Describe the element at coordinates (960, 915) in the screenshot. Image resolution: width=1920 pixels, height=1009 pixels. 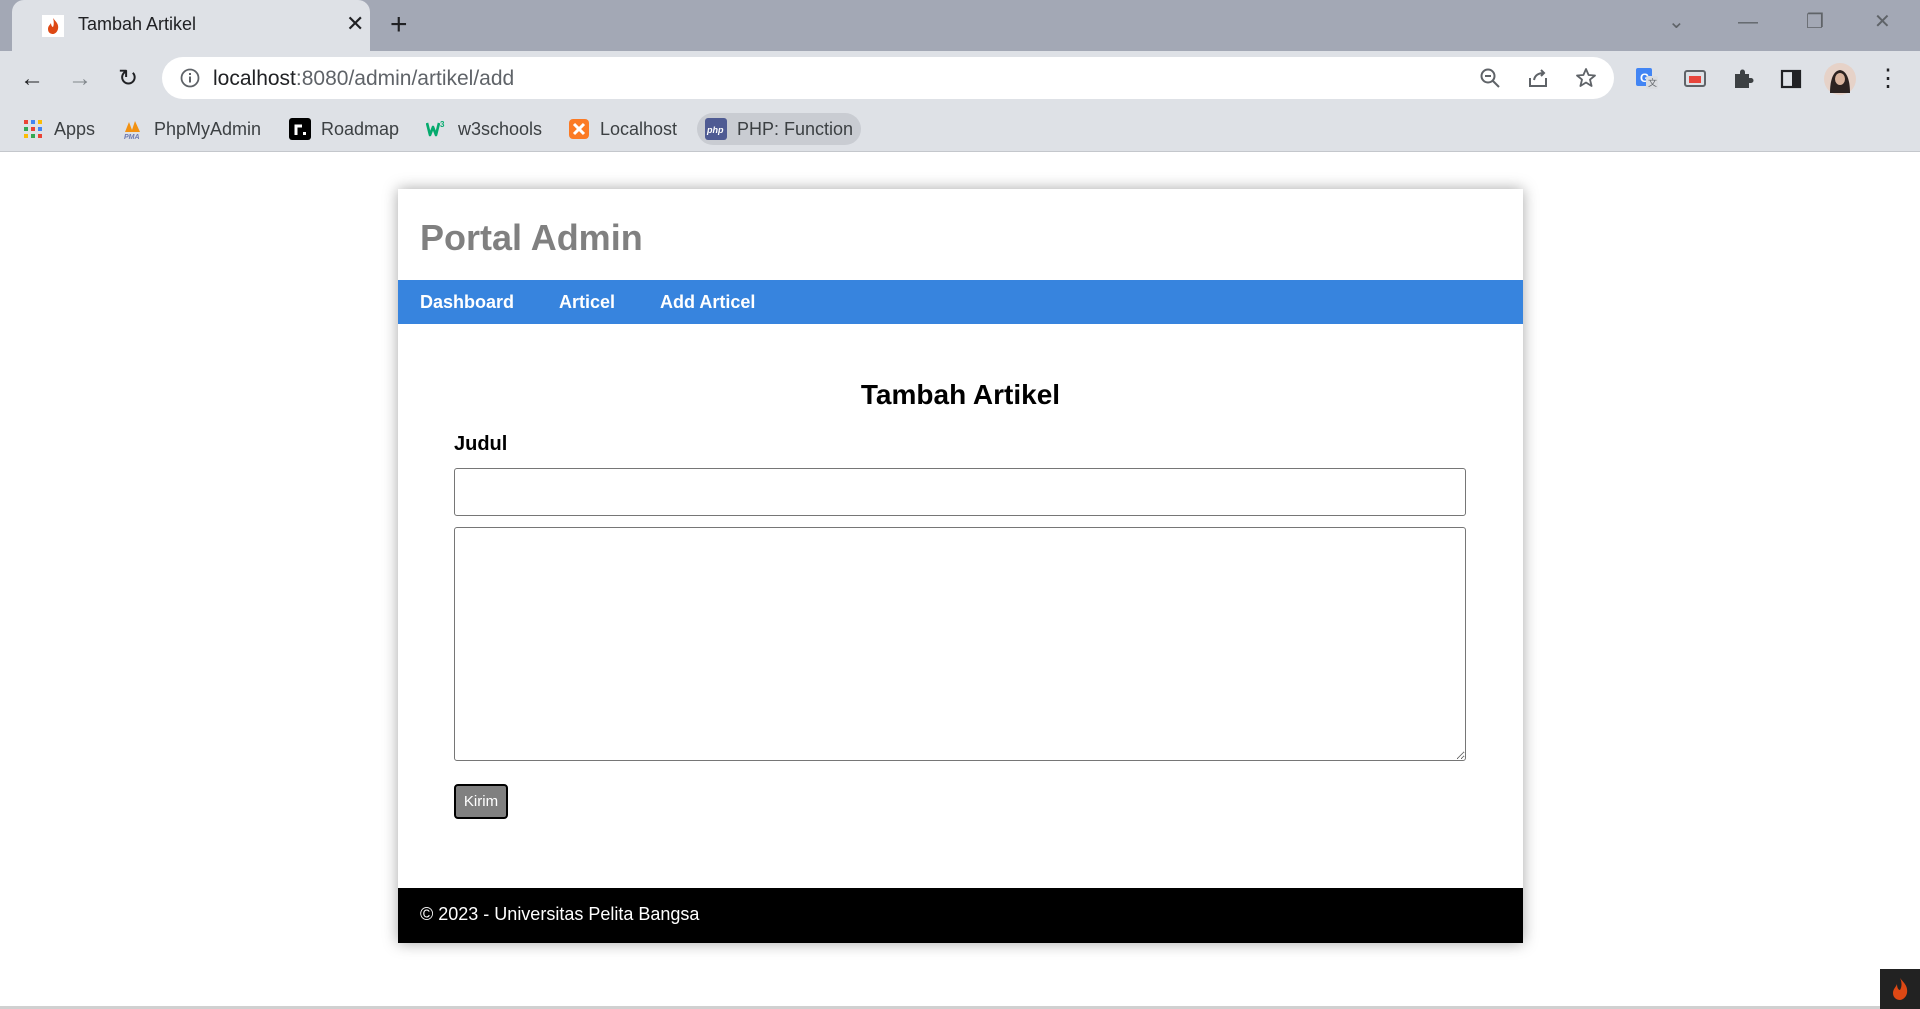
I see `page-footer: © 2023 - Universitas Pelita Bangsa` at that location.